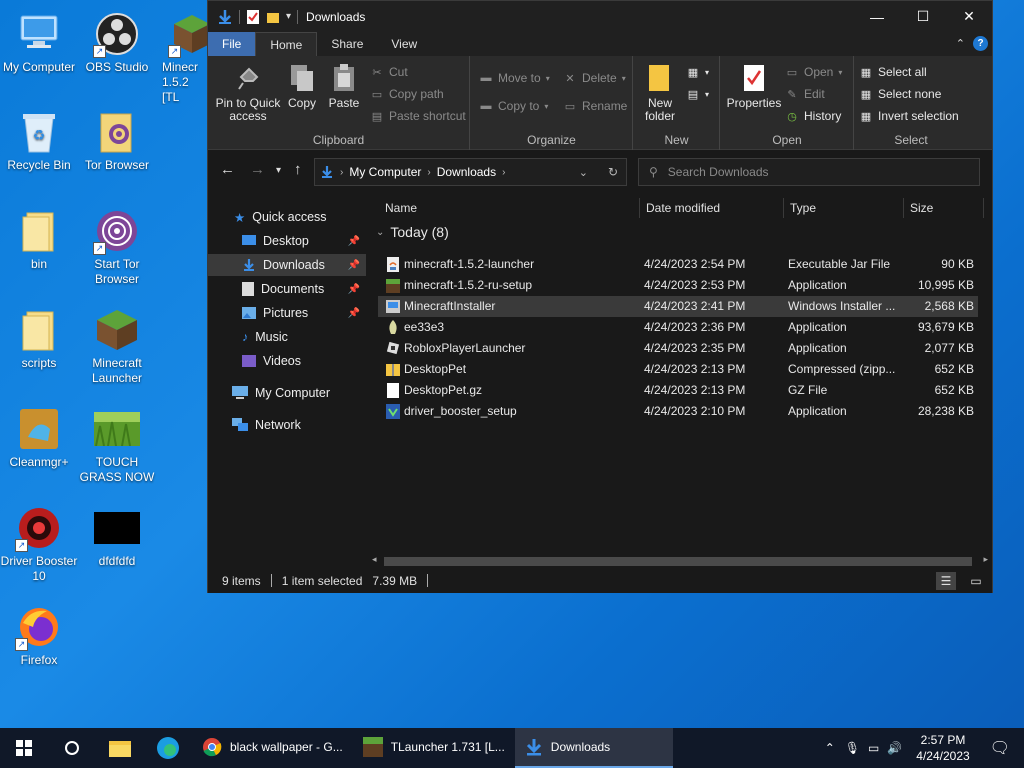 The width and height of the screenshot is (1024, 768). Describe the element at coordinates (514, 106) in the screenshot. I see `copy-to-button: ▬ Copy to ▾` at that location.